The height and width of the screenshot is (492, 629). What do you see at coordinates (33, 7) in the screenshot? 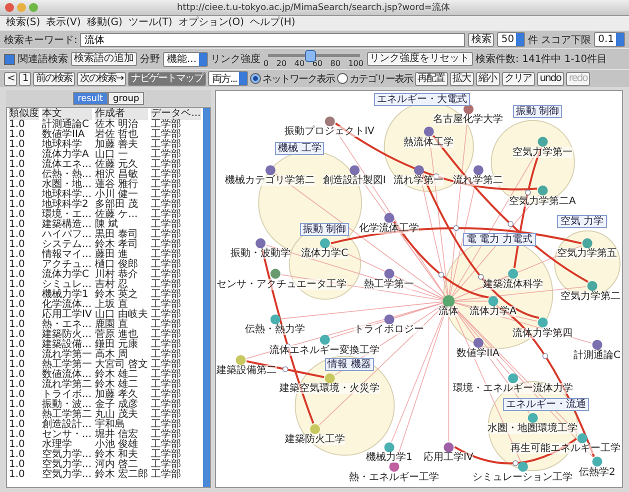
I see `zoom-button` at bounding box center [33, 7].